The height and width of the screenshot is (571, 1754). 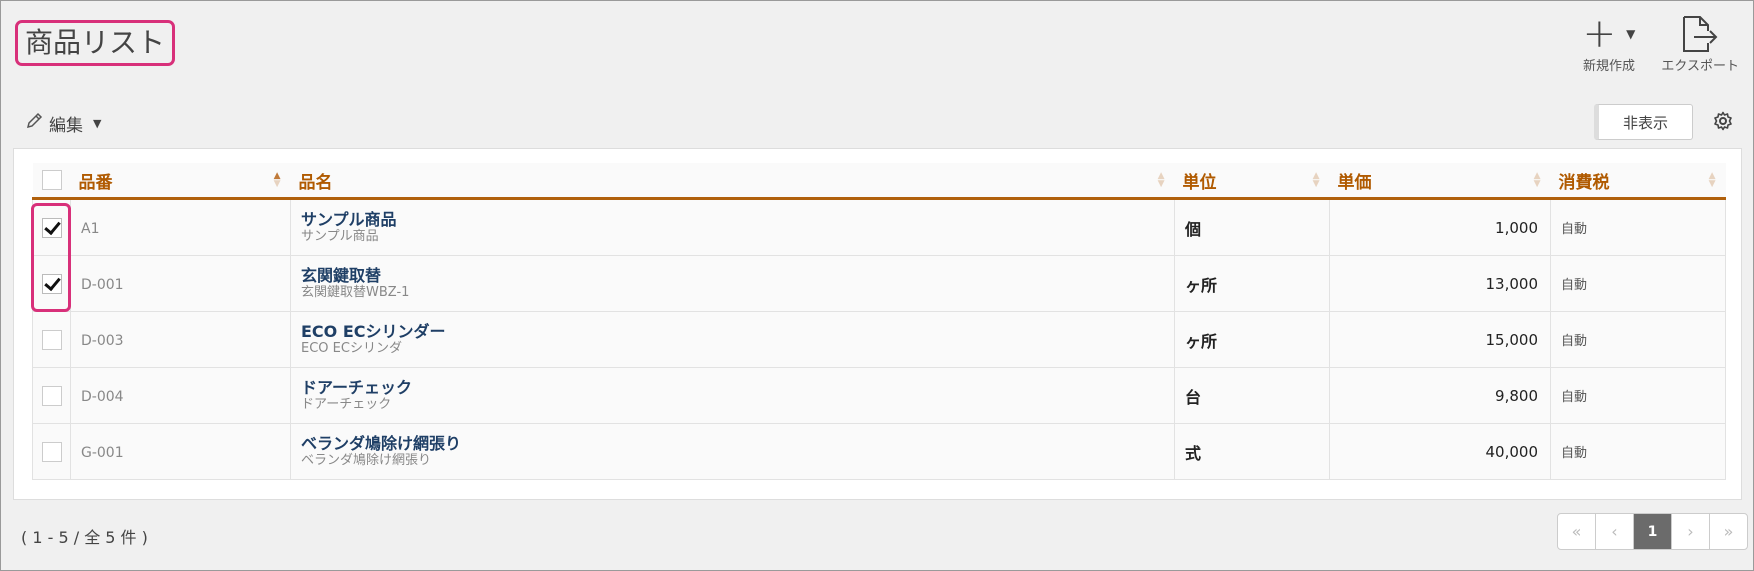 I want to click on price-cell: 9,800, so click(x=1440, y=395).